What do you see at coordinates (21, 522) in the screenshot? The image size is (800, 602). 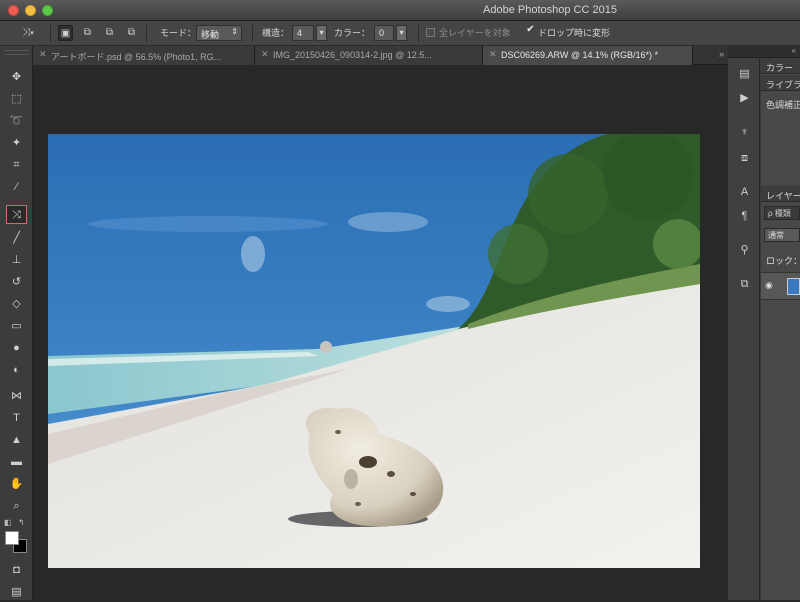 I see `swap-colors-icon: ↰` at bounding box center [21, 522].